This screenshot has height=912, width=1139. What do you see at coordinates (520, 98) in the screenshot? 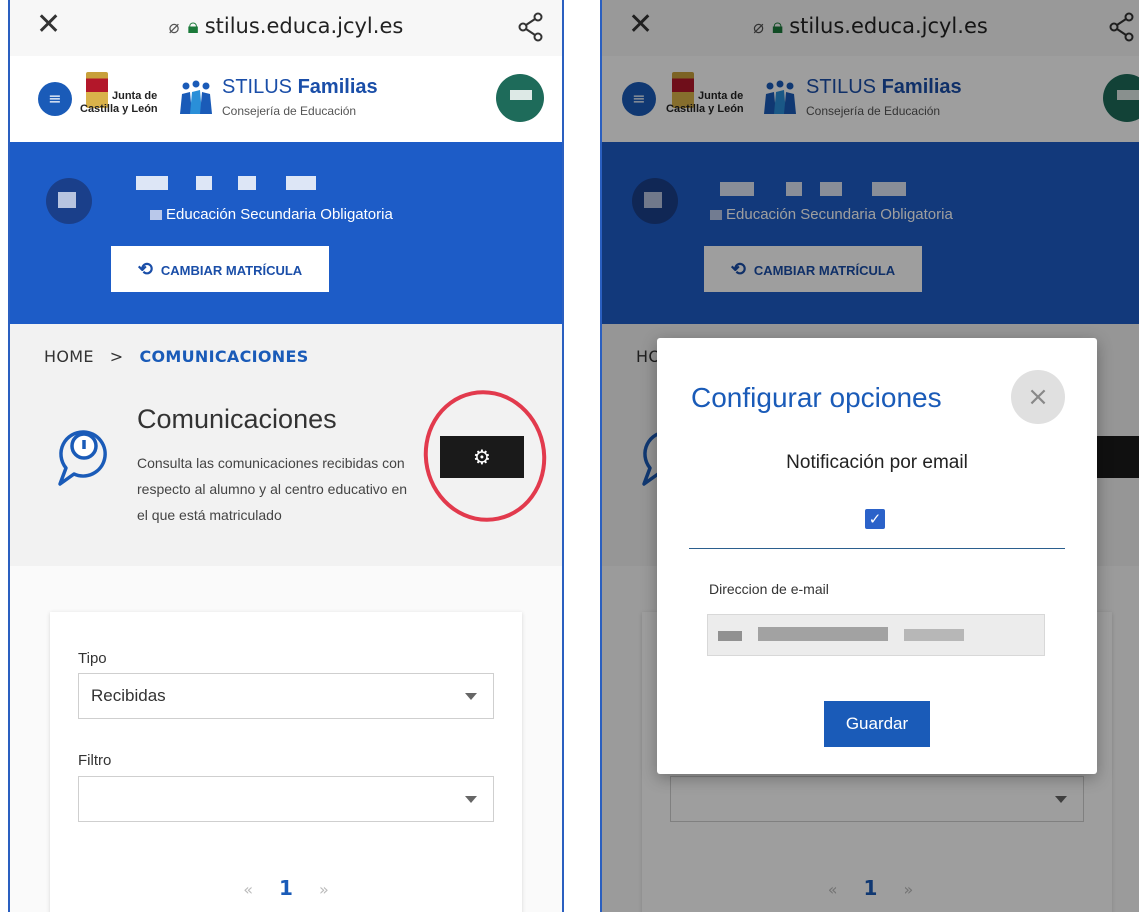
I see `user-avatar` at bounding box center [520, 98].